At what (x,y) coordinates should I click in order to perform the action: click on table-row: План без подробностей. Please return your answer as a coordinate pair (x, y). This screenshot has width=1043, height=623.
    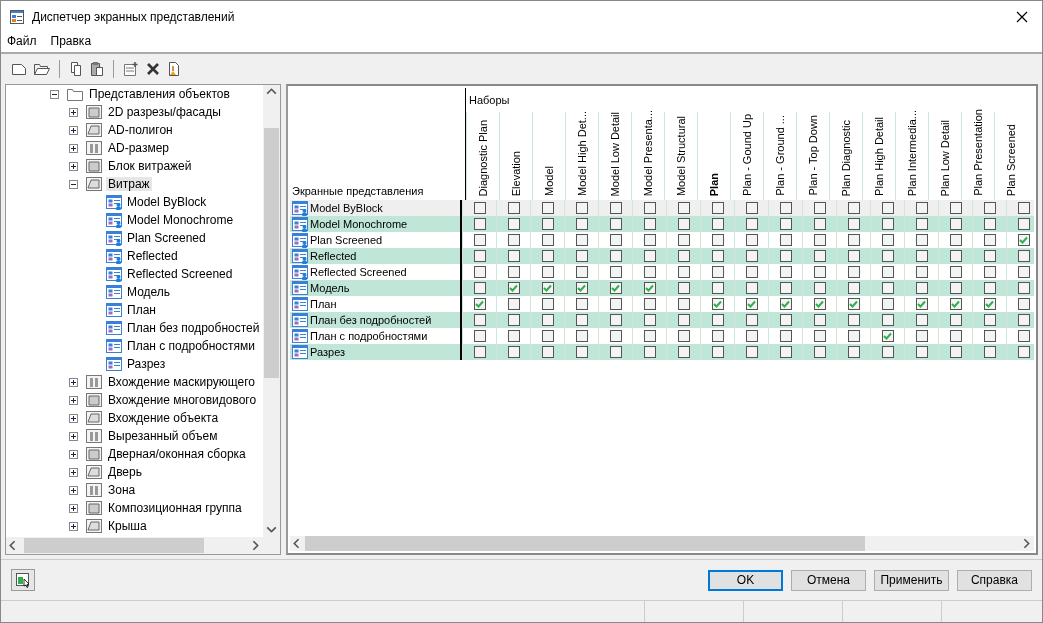
    Looking at the image, I should click on (662, 320).